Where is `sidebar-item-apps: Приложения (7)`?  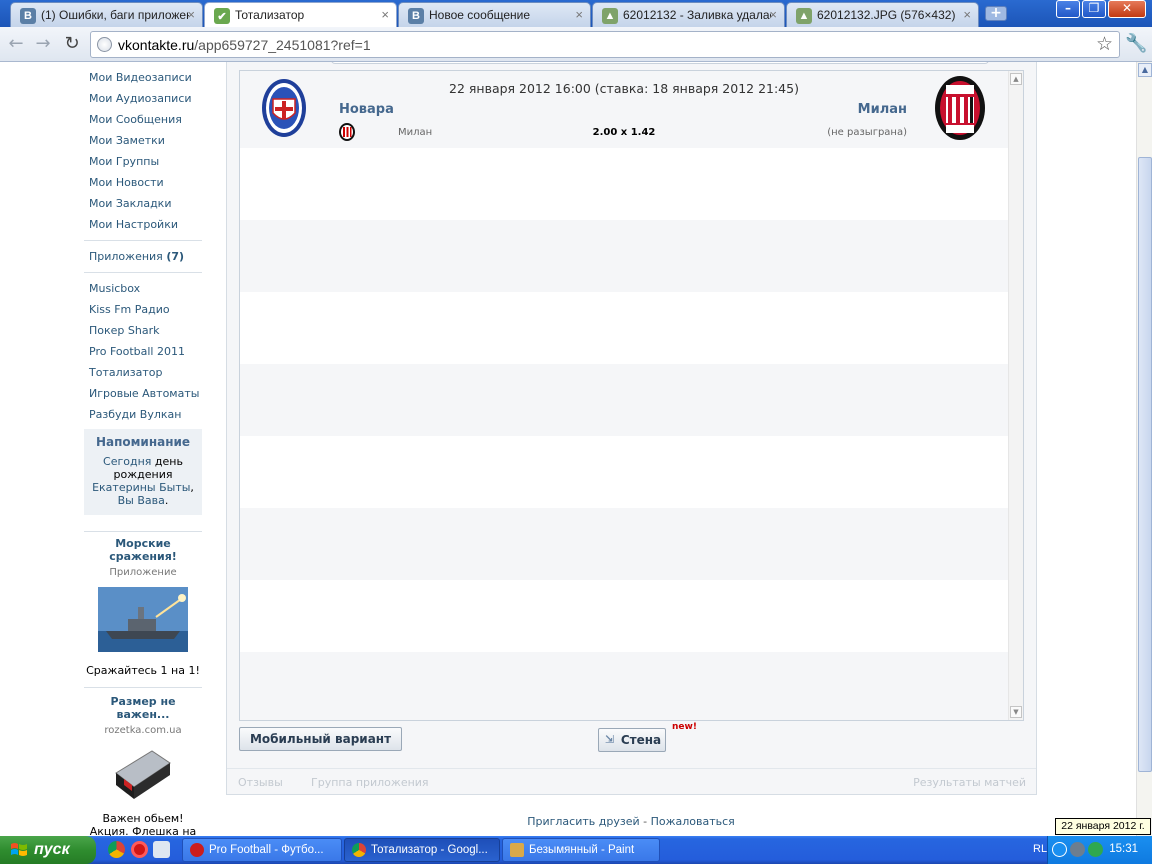
sidebar-item-apps: Приложения (7) is located at coordinates (143, 256).